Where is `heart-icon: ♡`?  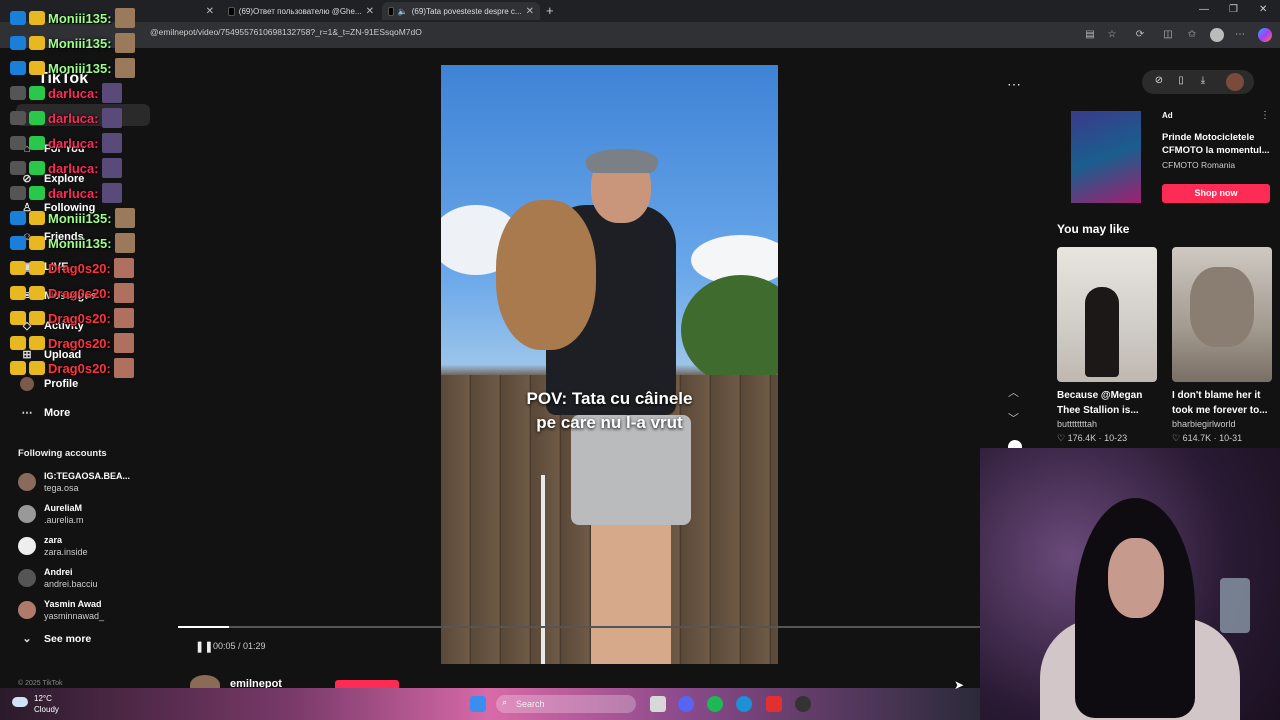
heart-icon: ♡ is located at coordinates (1176, 438).